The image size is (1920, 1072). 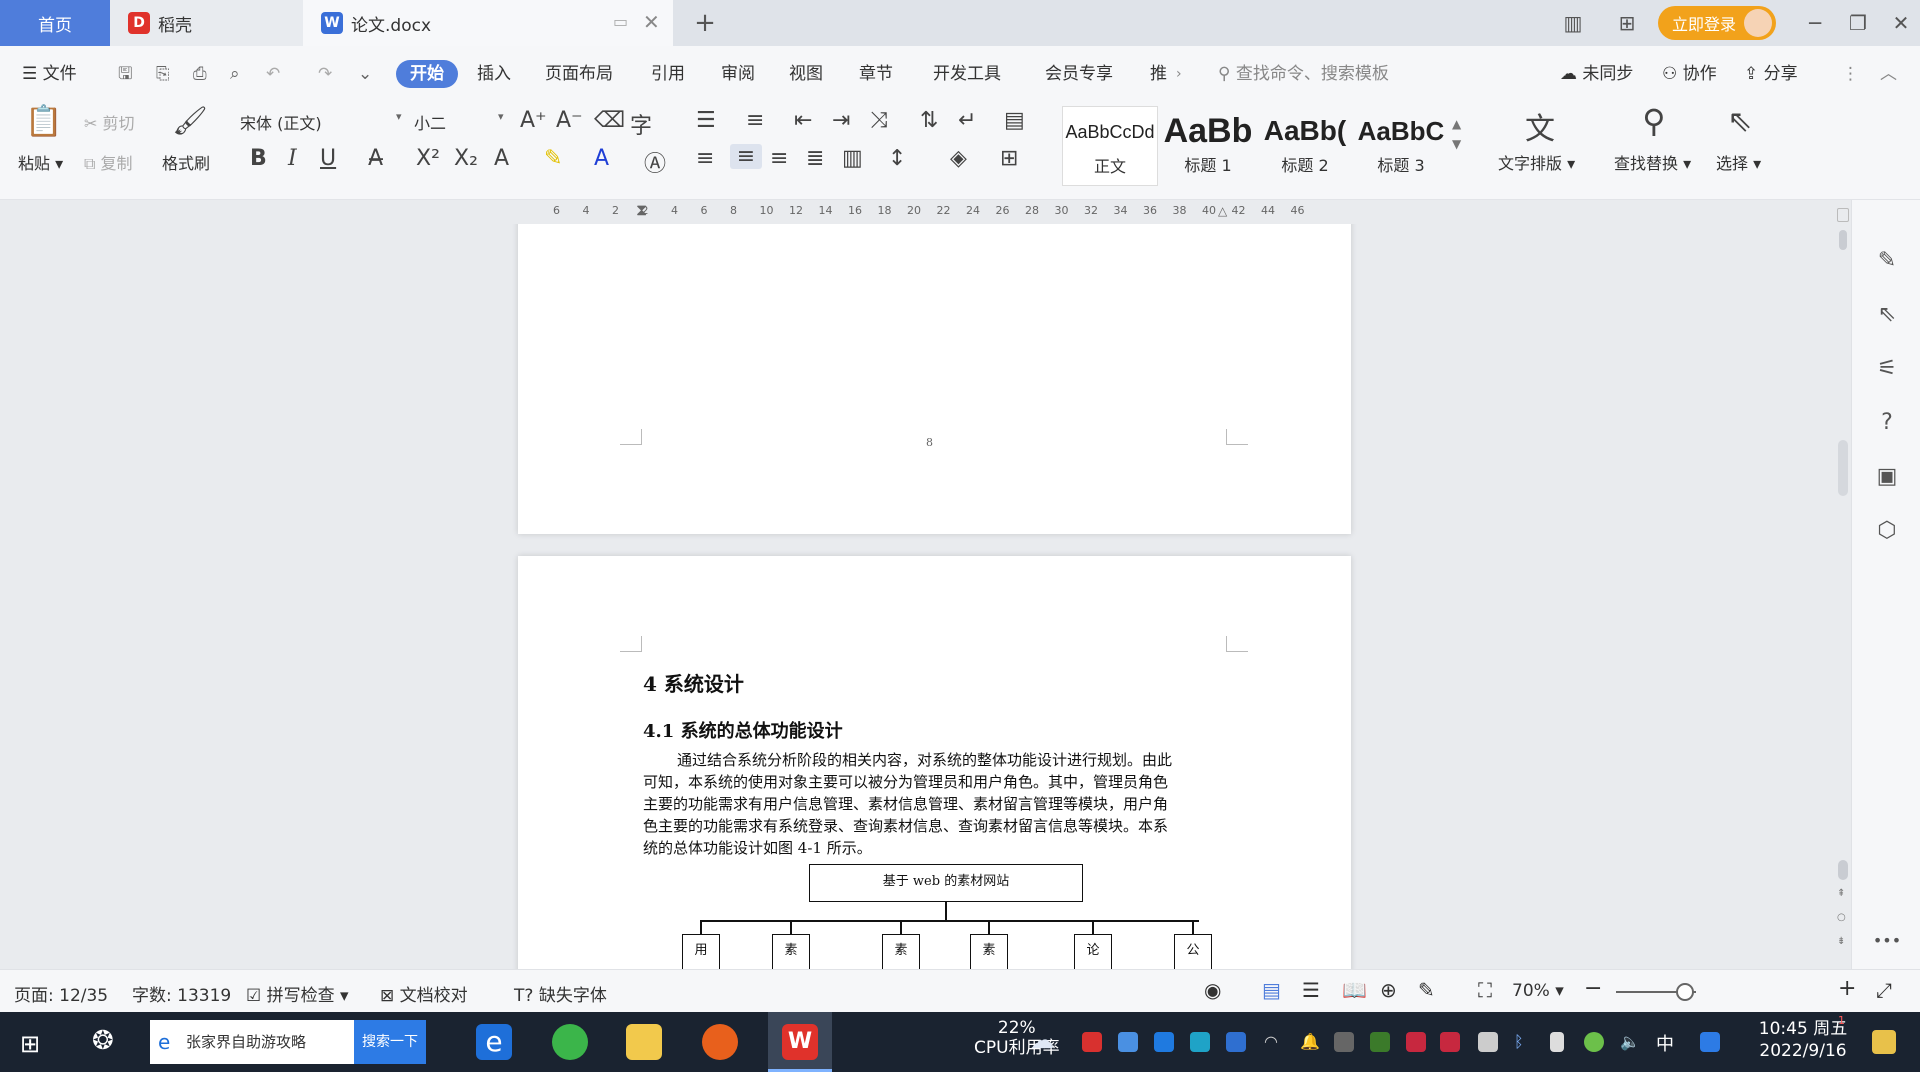 I want to click on pin-window-icon: ▭, so click(x=620, y=21).